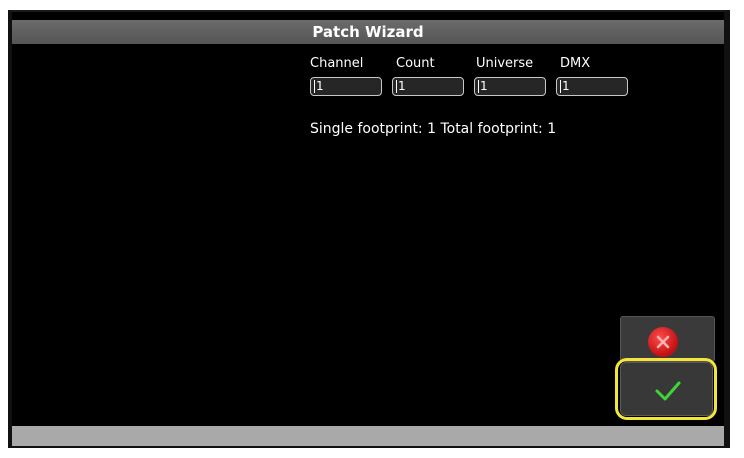  What do you see at coordinates (484, 86) in the screenshot?
I see `universe-value: 1` at bounding box center [484, 86].